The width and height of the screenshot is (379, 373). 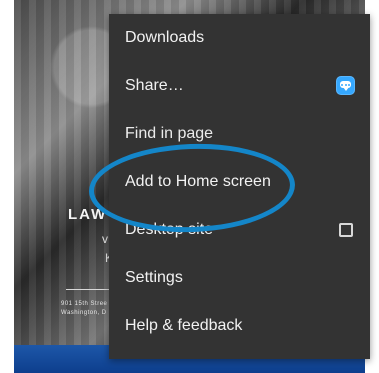 I want to click on law-subtitle-text: v, so click(x=105, y=239).